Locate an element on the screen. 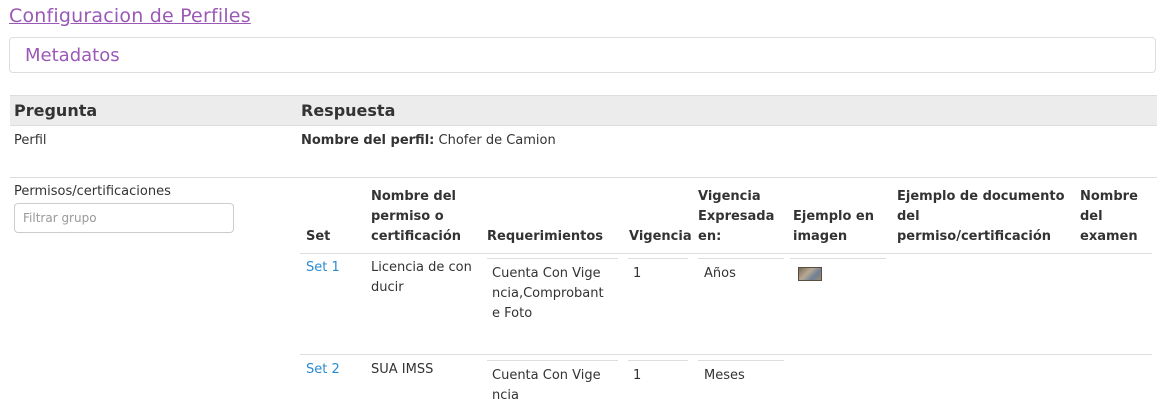 The width and height of the screenshot is (1158, 419). filter-group-input is located at coordinates (124, 218).